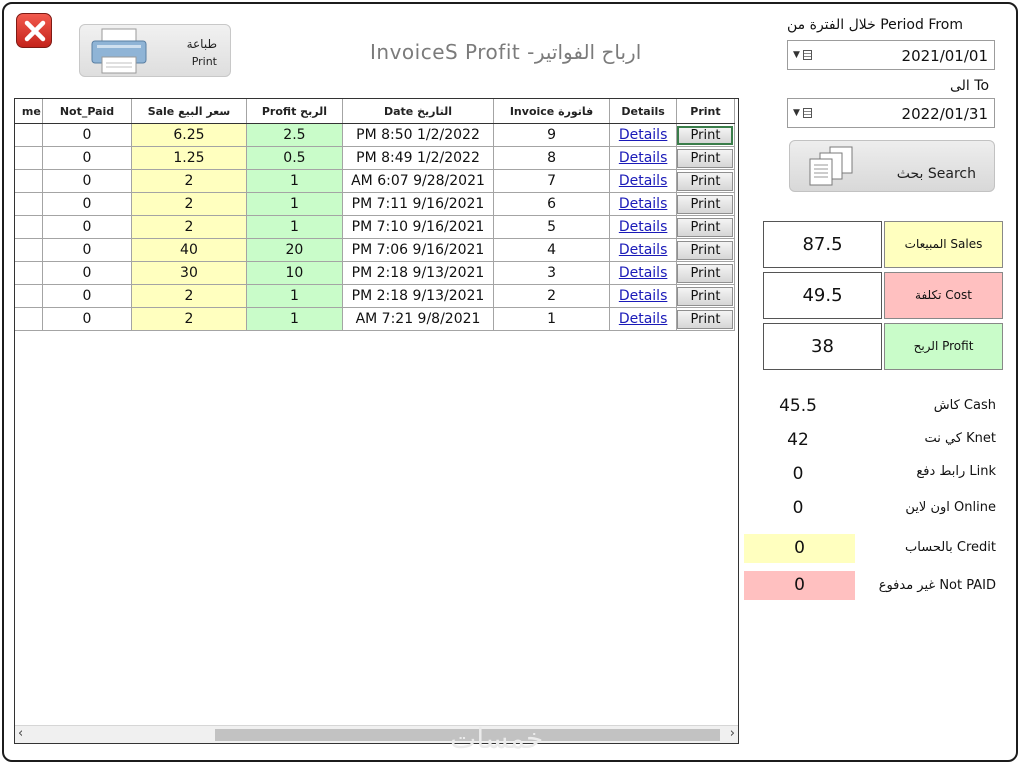 The width and height of the screenshot is (1024, 768). What do you see at coordinates (551, 227) in the screenshot?
I see `cell-invoice: 5` at bounding box center [551, 227].